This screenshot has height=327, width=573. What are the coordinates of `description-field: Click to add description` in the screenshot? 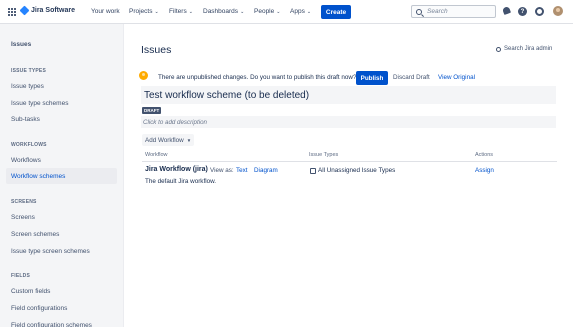 It's located at (348, 122).